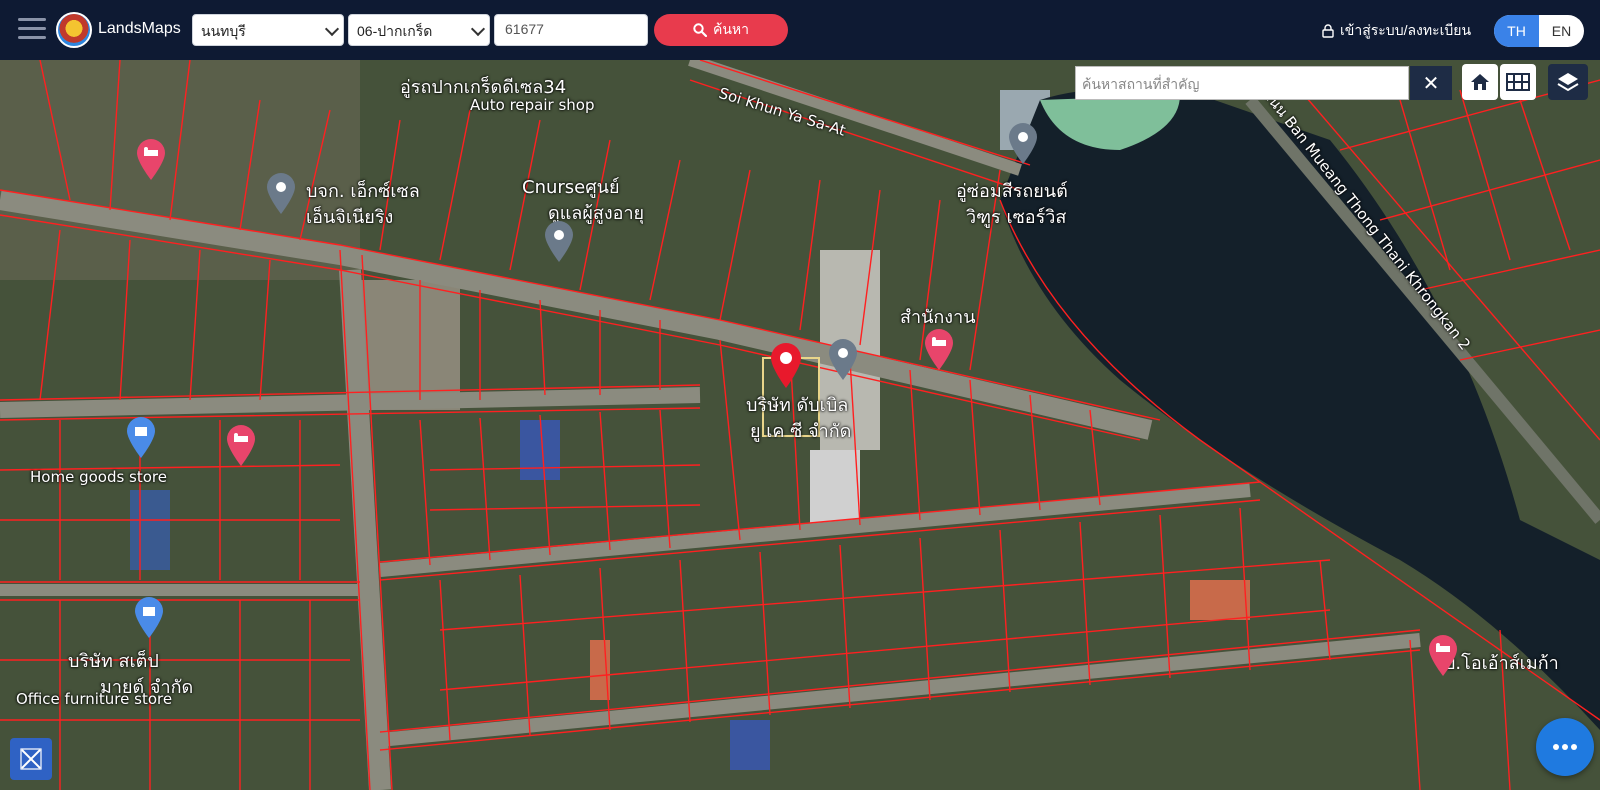 This screenshot has height=790, width=1600. Describe the element at coordinates (731, 29) in the screenshot. I see `search-button-label: ค้นหา` at that location.